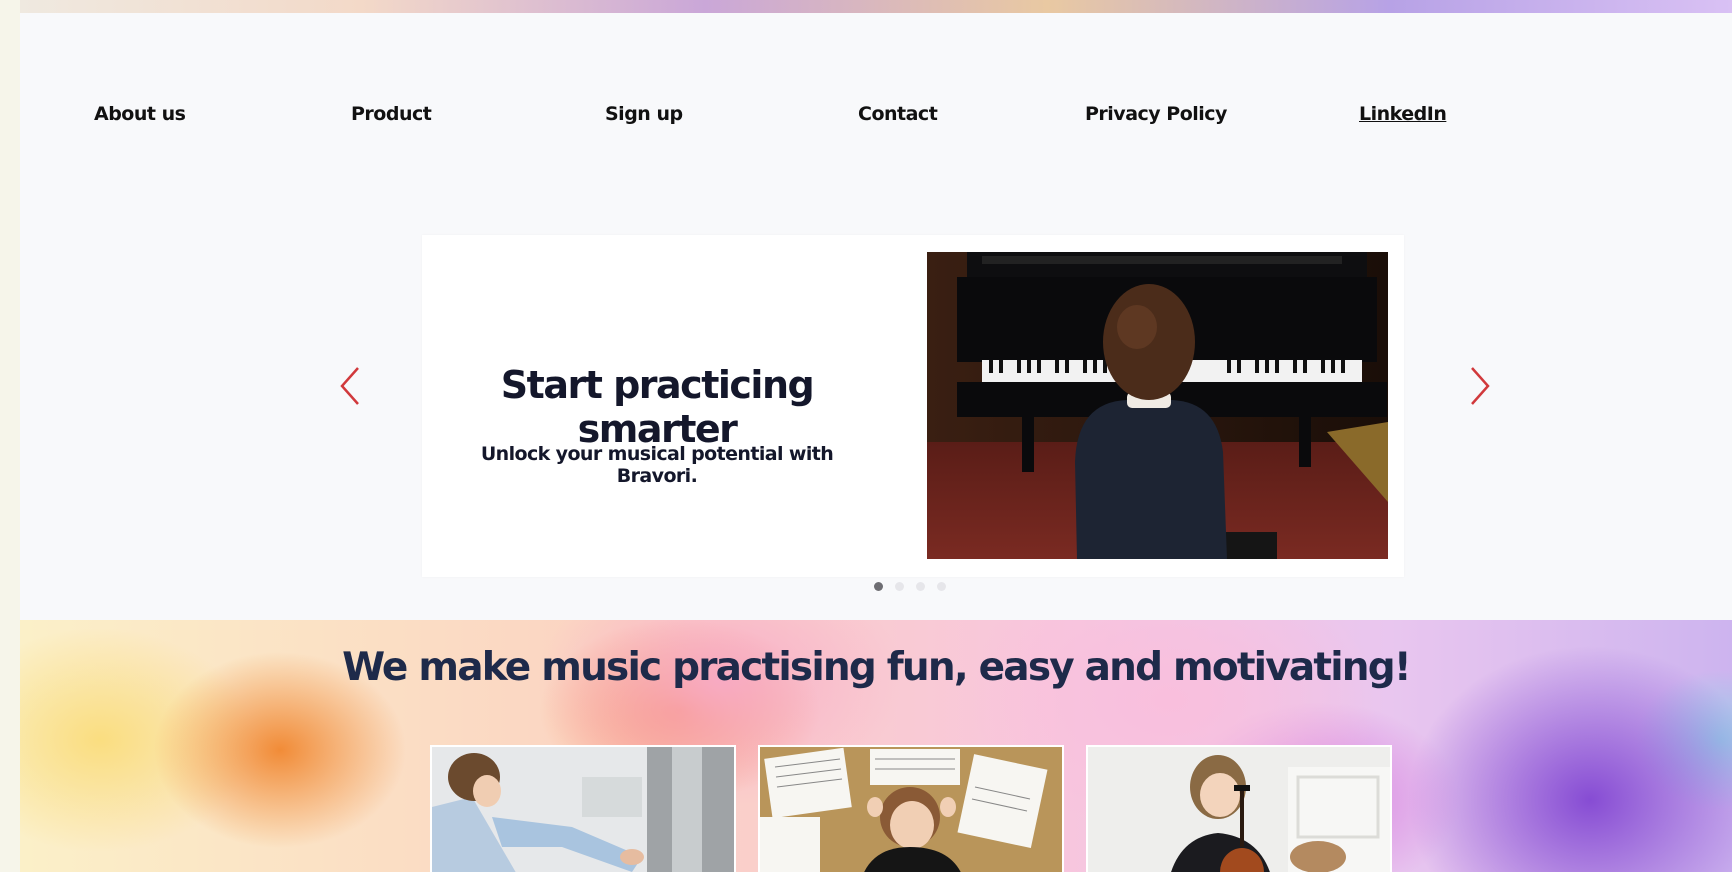 Image resolution: width=1732 pixels, height=872 pixels. What do you see at coordinates (1156, 114) in the screenshot?
I see `nav-privacy-policy: Privacy Policy` at bounding box center [1156, 114].